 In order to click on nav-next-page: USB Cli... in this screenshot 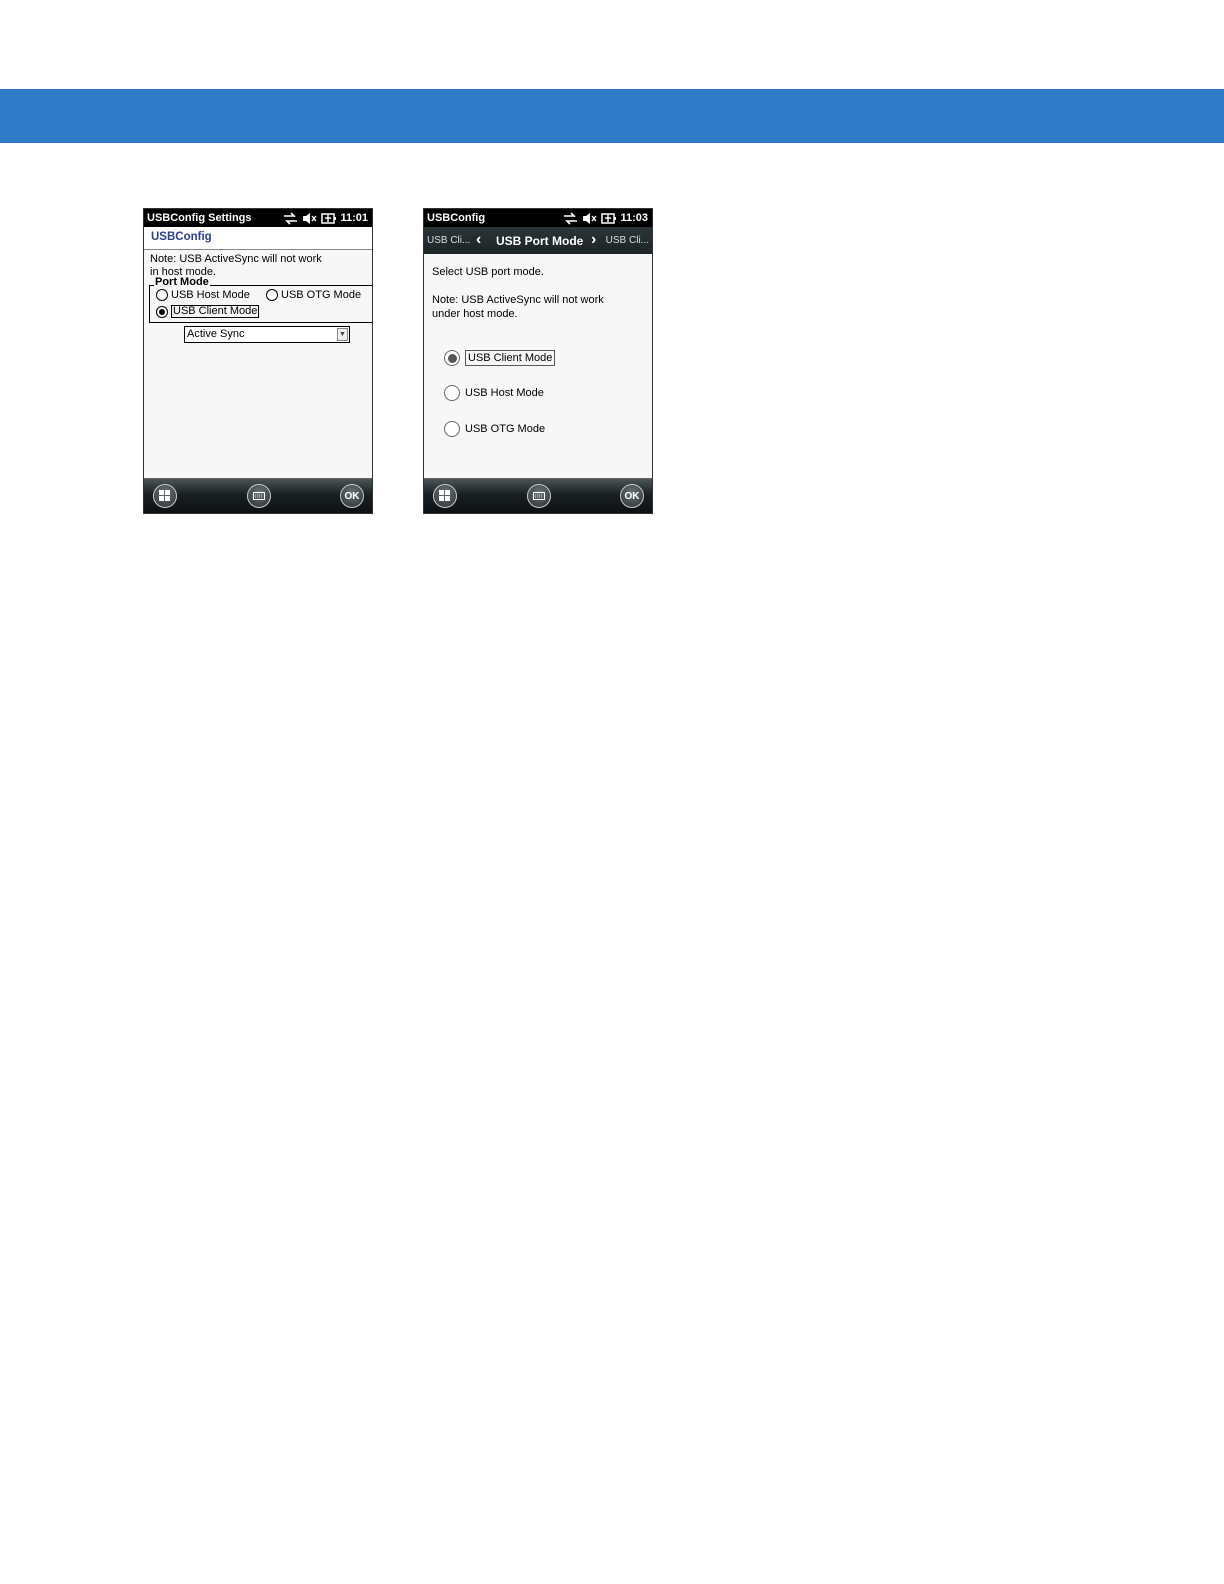, I will do `click(627, 240)`.